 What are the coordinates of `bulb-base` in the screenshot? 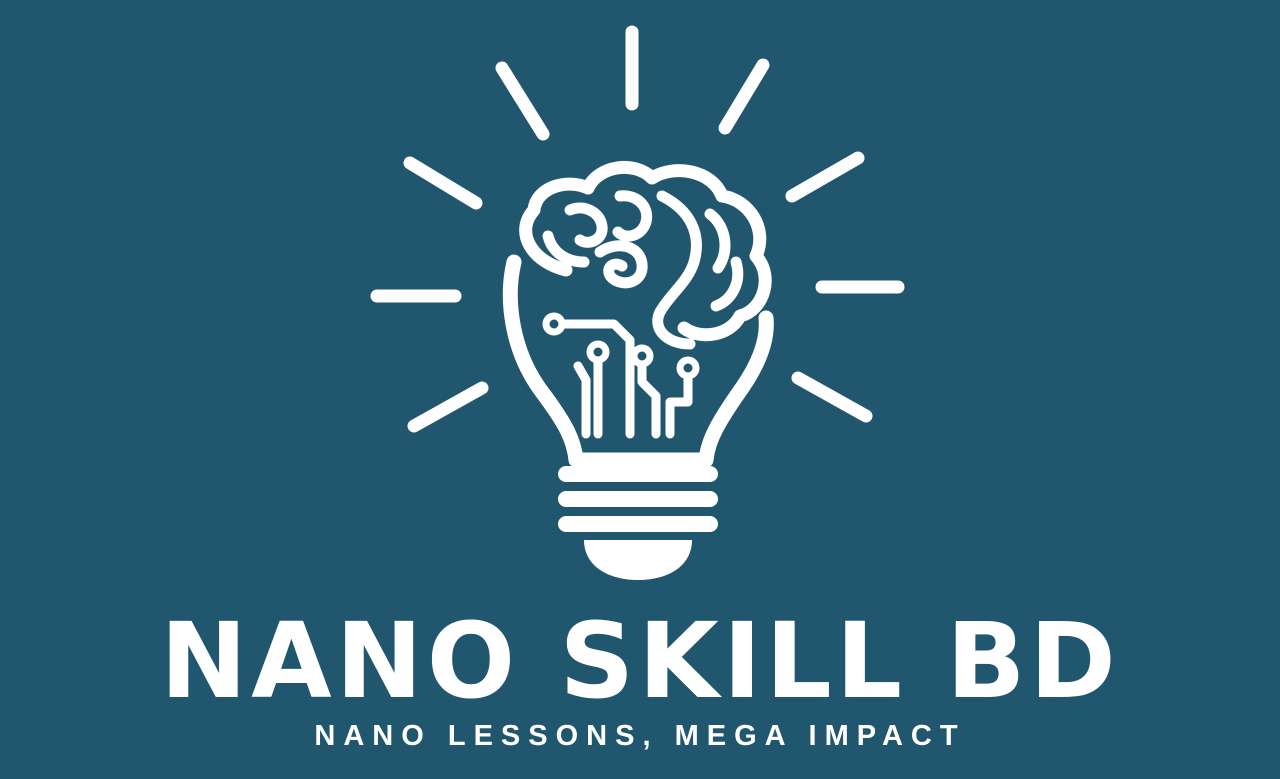 It's located at (638, 523).